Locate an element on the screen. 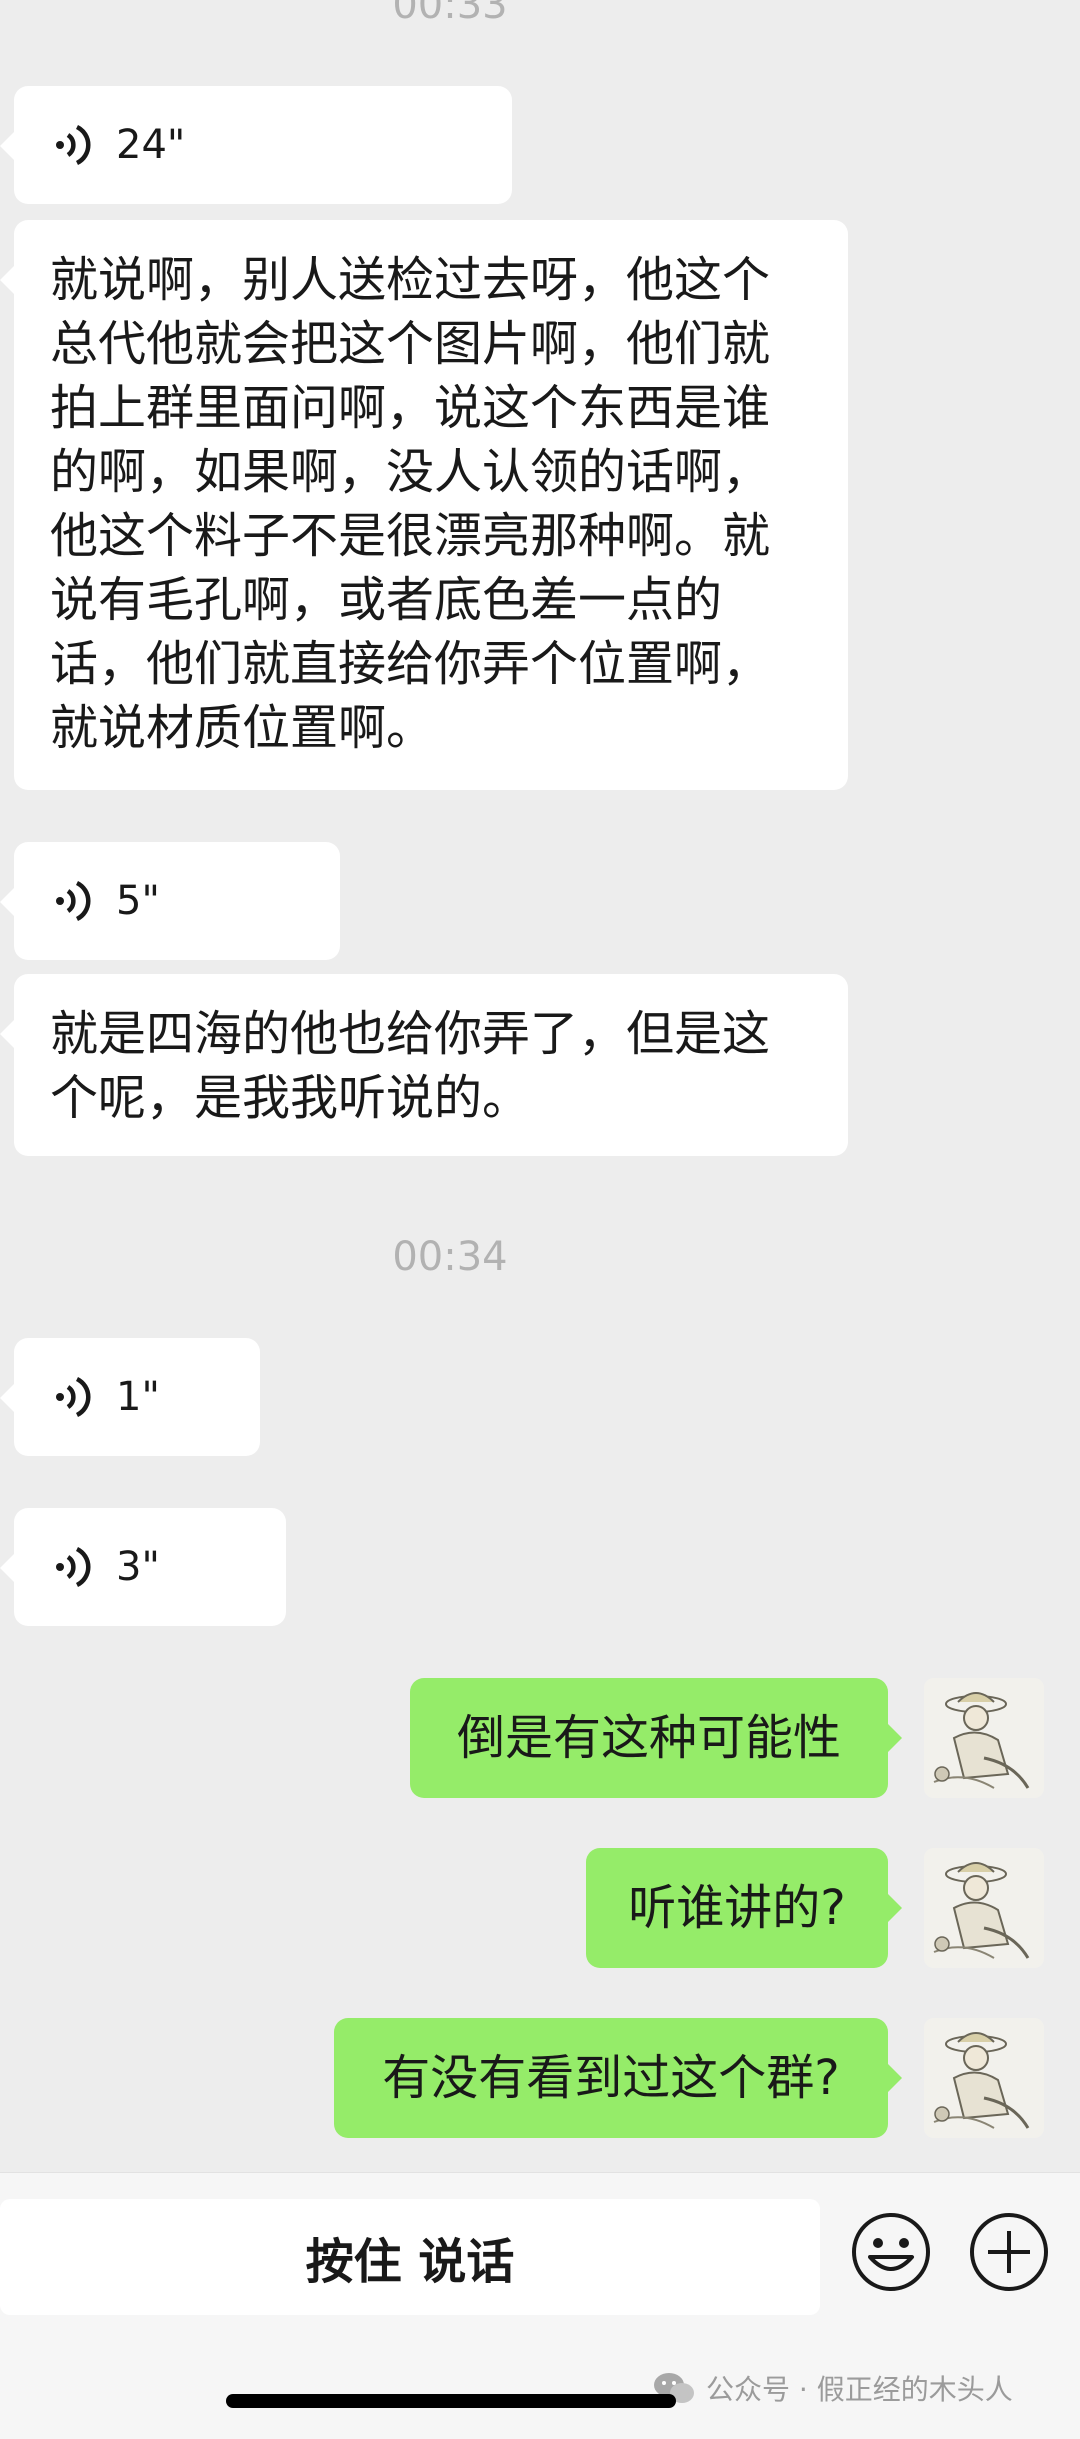 The height and width of the screenshot is (2439, 1080). plus-icon is located at coordinates (1009, 2252).